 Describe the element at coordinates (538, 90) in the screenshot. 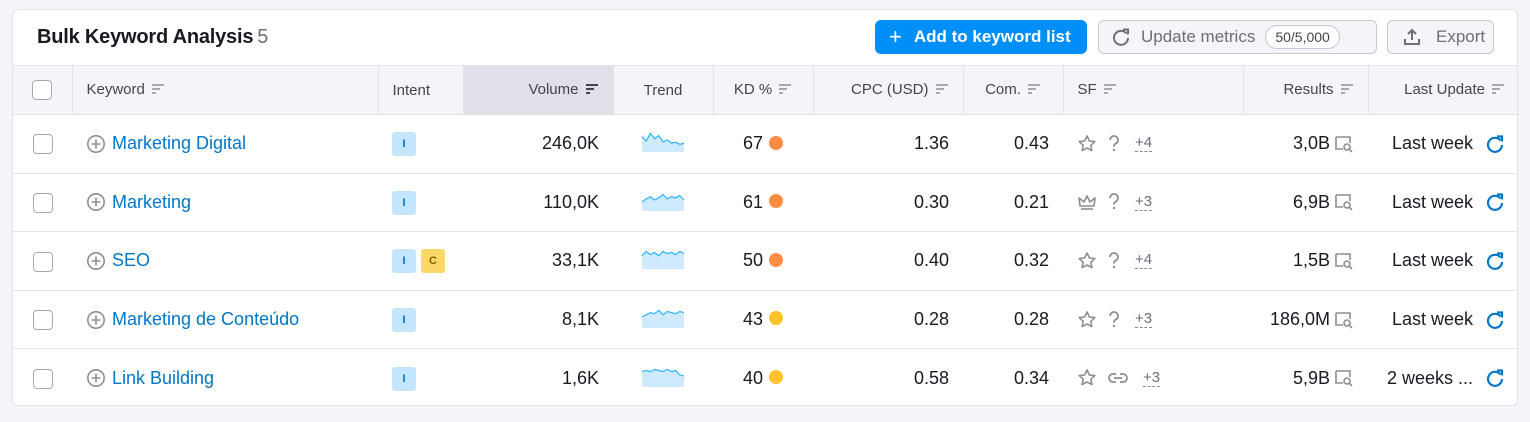

I see `column-header-volume: Volume` at that location.